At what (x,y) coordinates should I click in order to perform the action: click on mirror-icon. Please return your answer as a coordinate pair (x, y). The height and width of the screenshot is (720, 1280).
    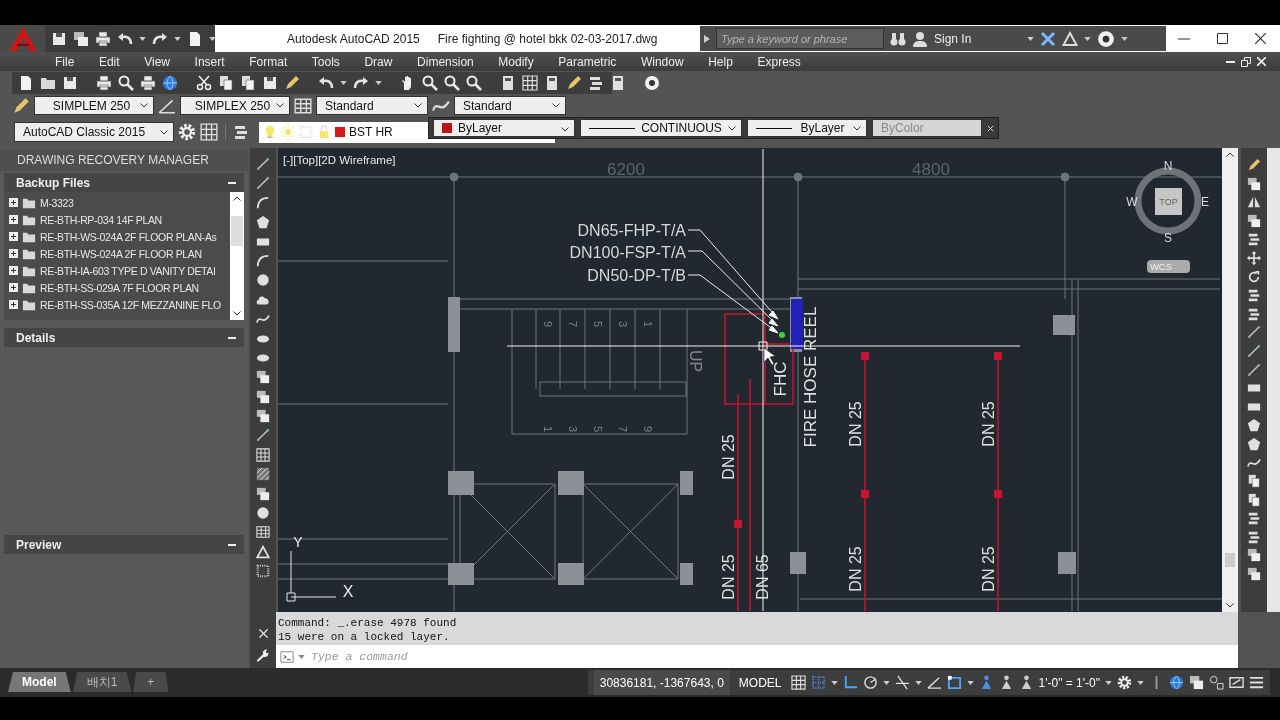
    Looking at the image, I should click on (1254, 202).